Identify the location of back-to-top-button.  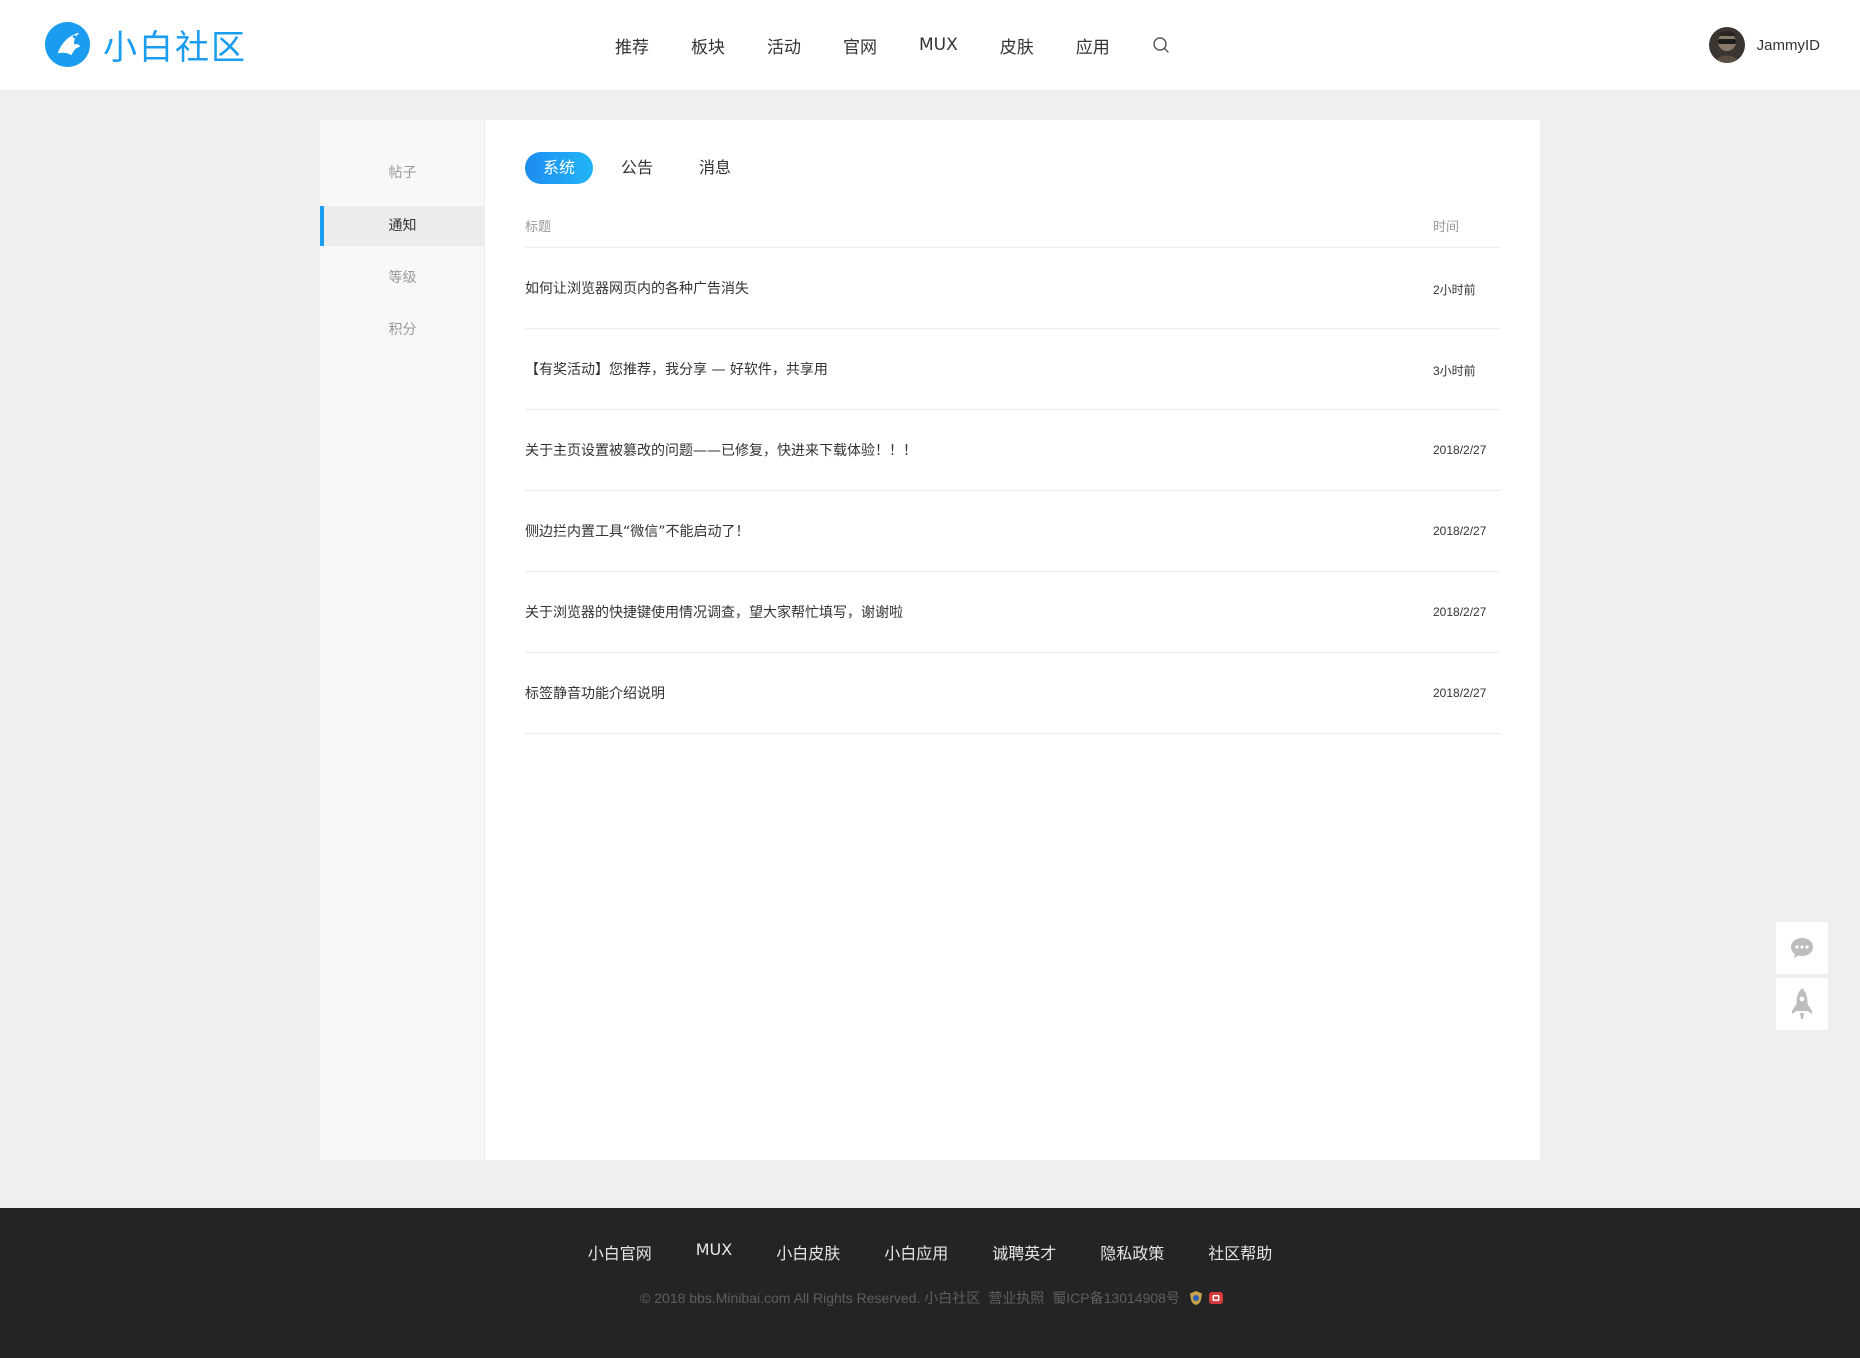
(1802, 1004).